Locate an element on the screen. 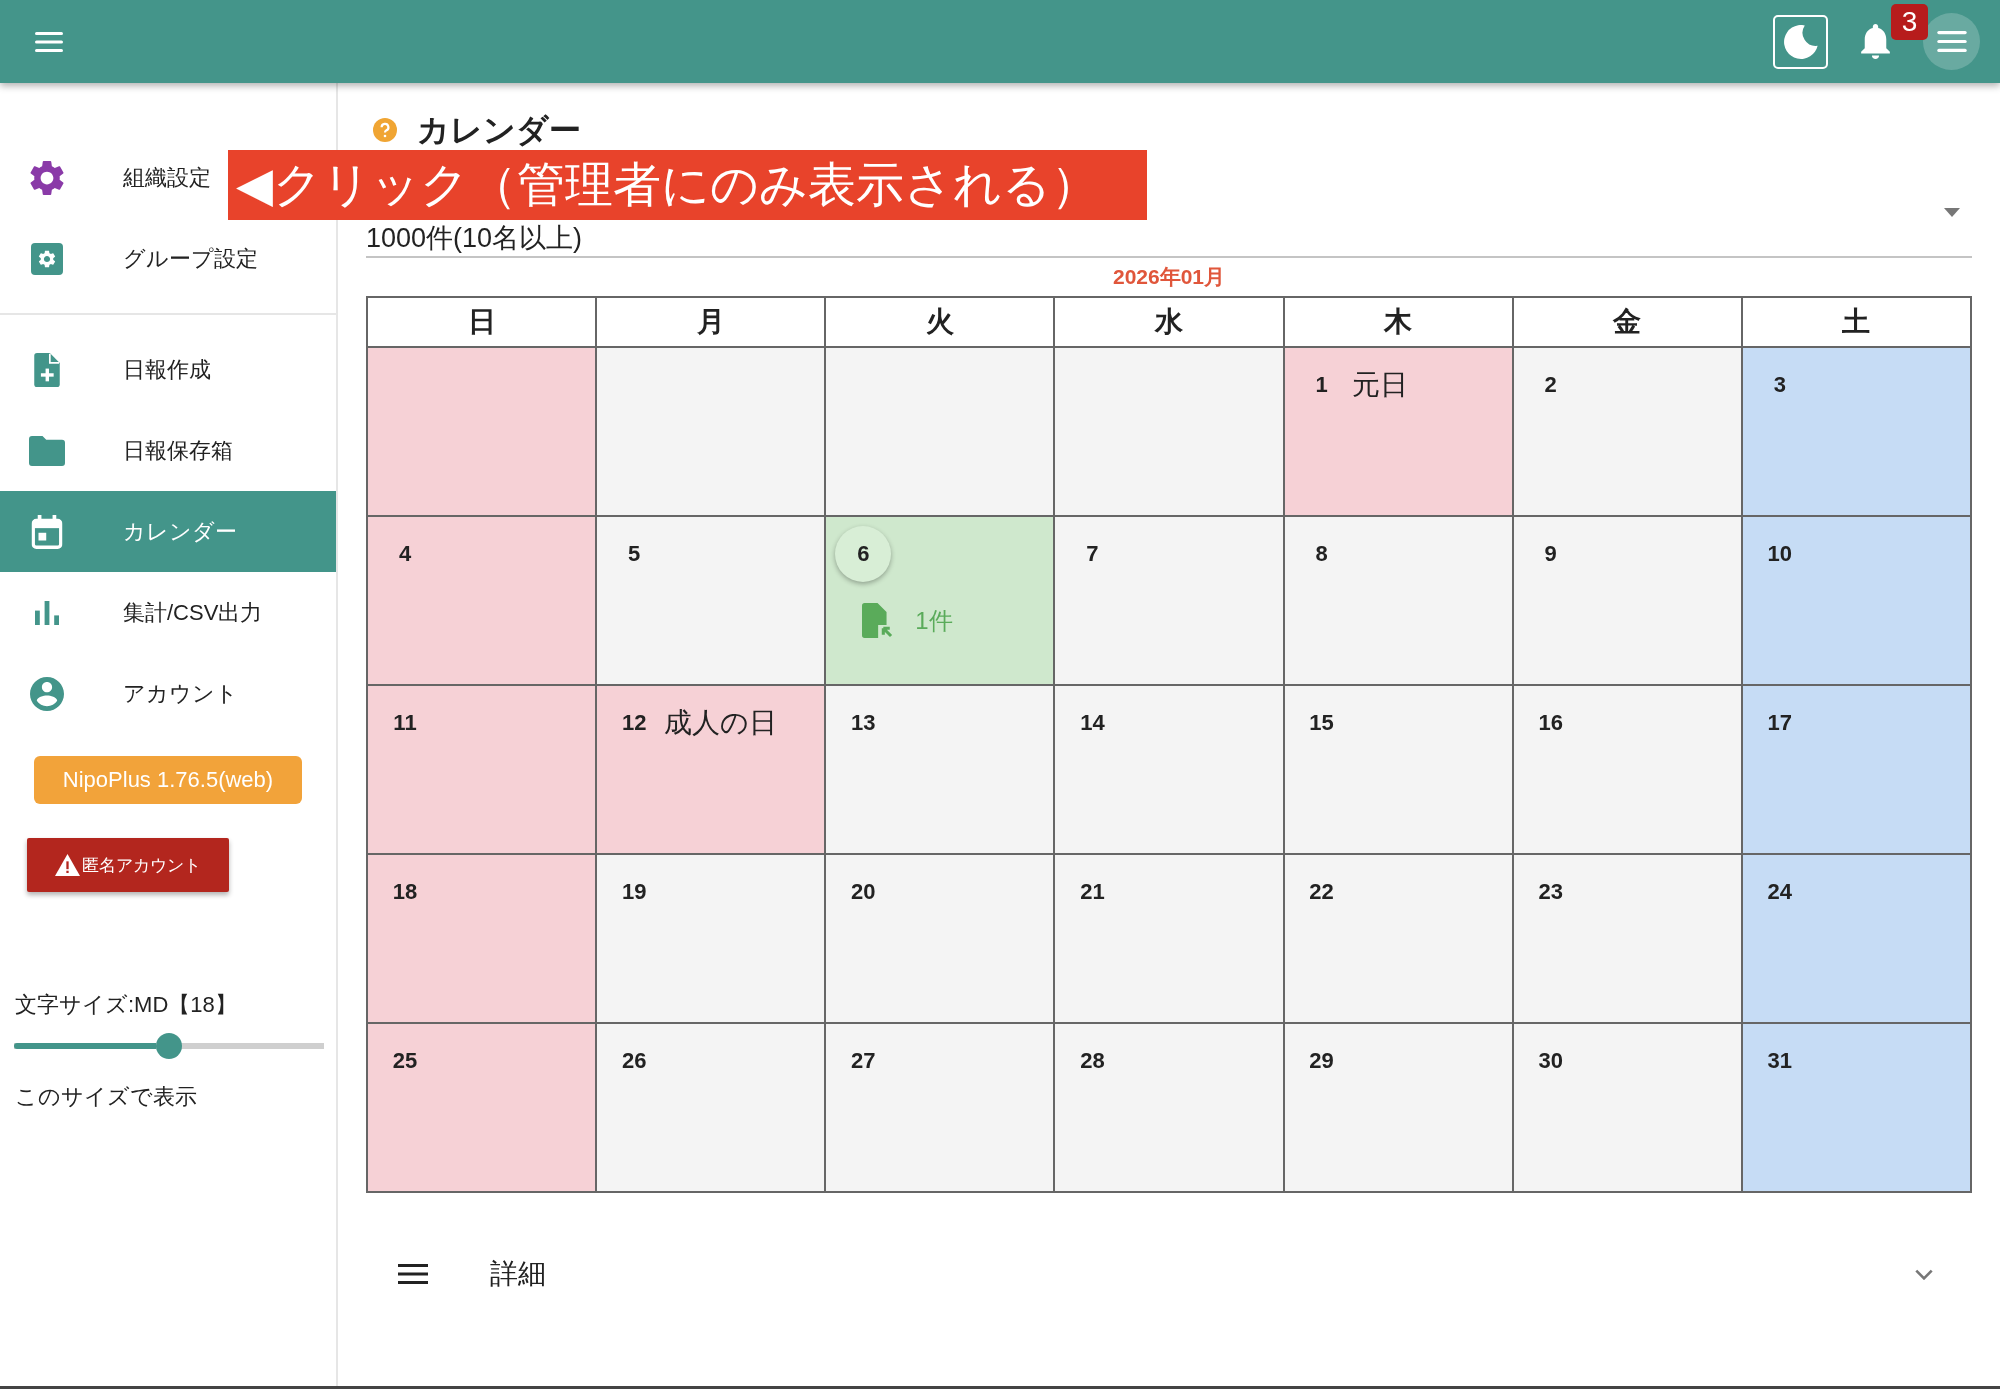 The height and width of the screenshot is (1389, 2000). menu-button is located at coordinates (1951, 41).